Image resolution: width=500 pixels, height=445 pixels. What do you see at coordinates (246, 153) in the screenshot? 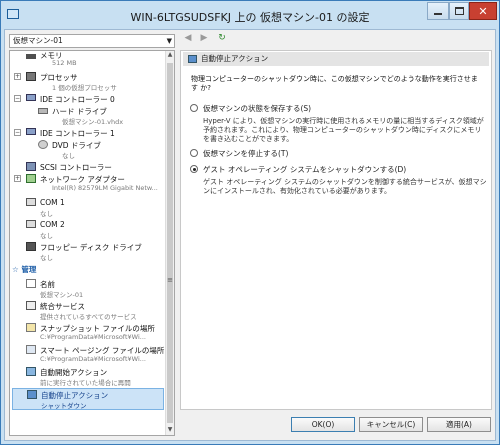
I see `radio-label: 仮想マシンを停止する(T)` at bounding box center [246, 153].